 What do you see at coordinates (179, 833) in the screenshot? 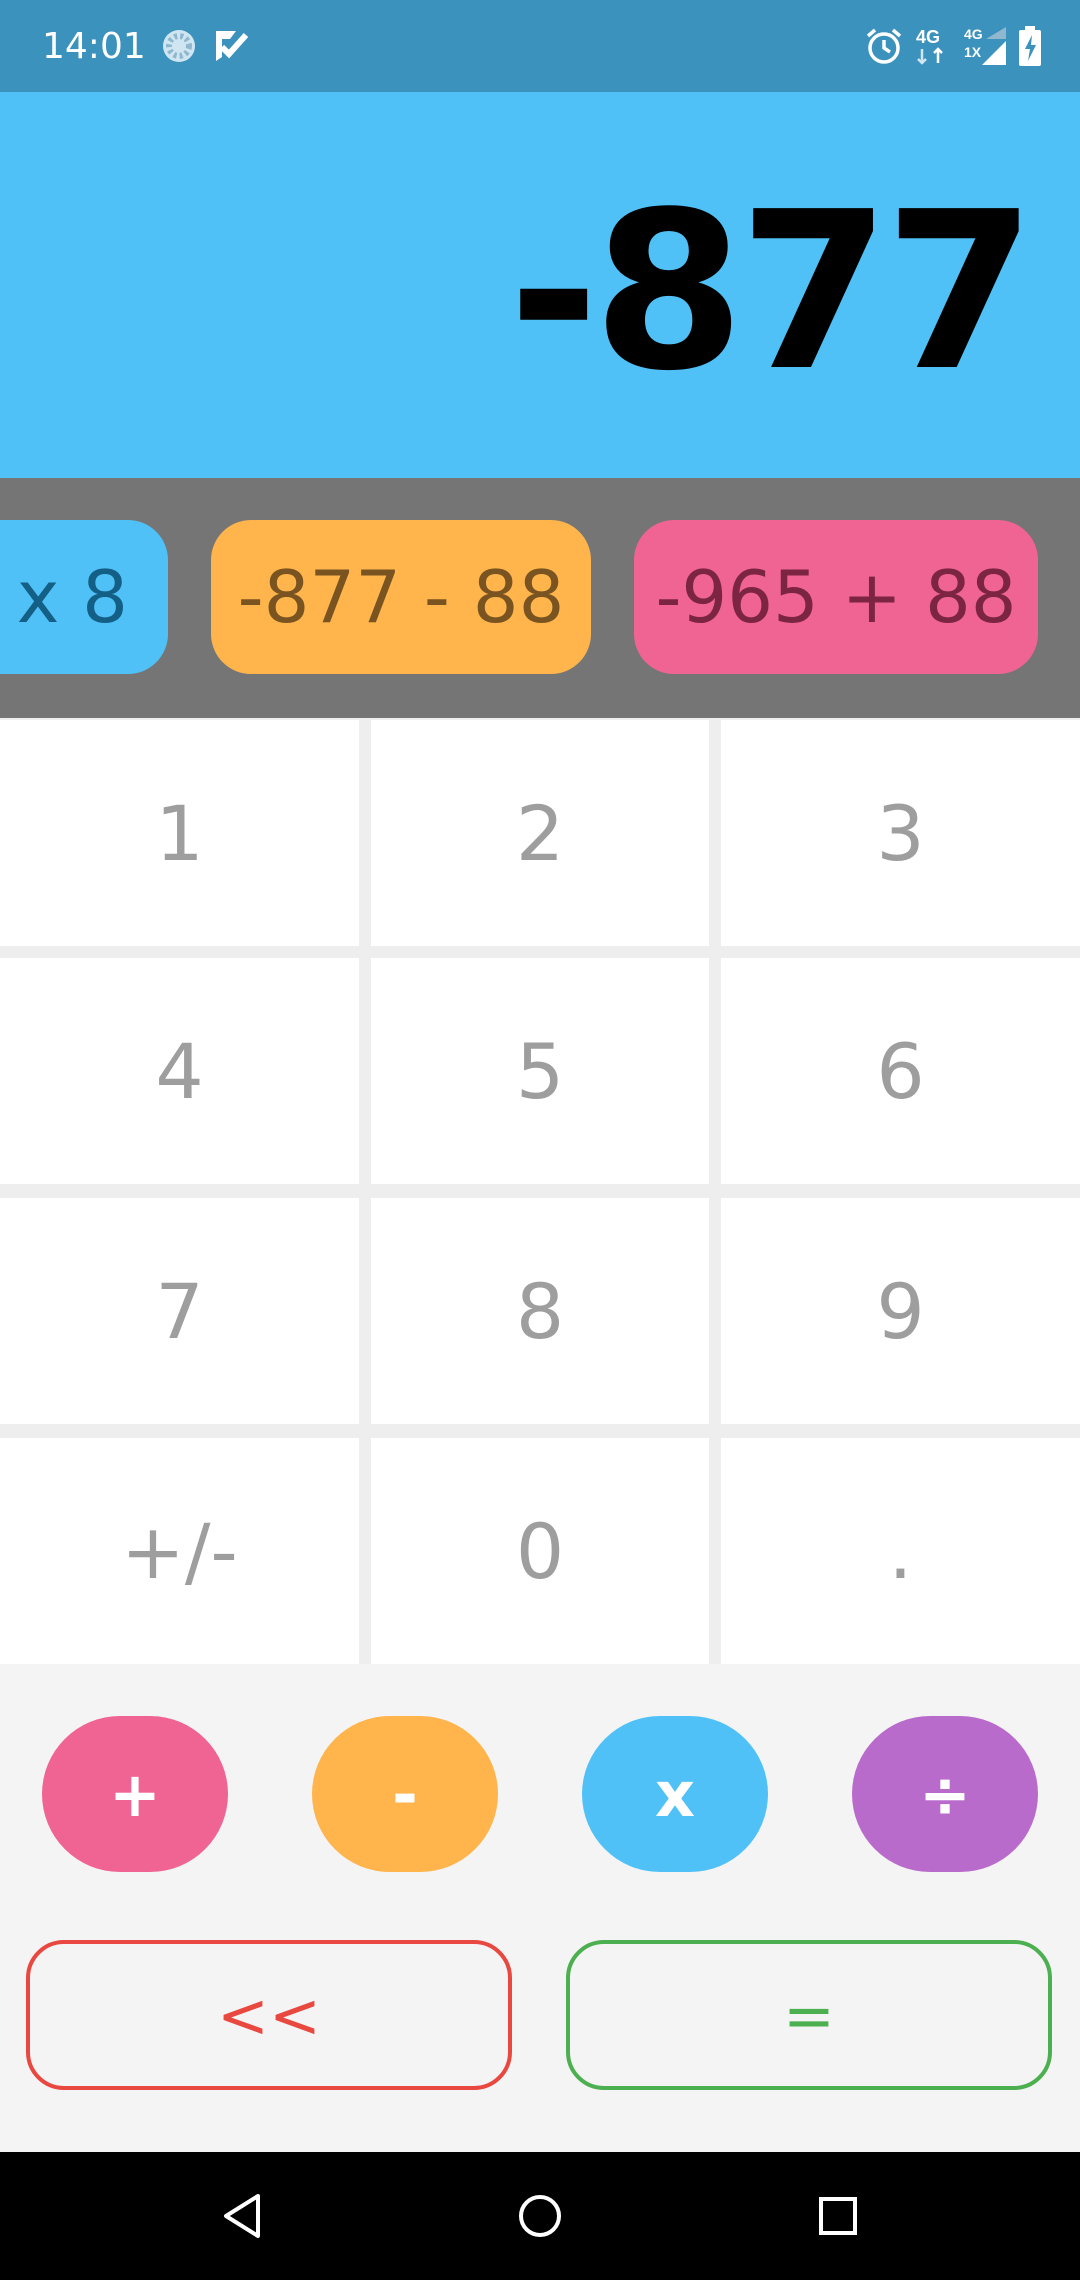
I see `key-1: 1` at bounding box center [179, 833].